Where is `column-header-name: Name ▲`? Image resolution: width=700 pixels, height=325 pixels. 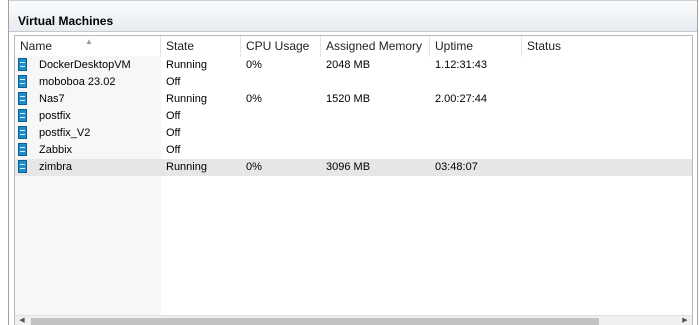 column-header-name: Name ▲ is located at coordinates (88, 46).